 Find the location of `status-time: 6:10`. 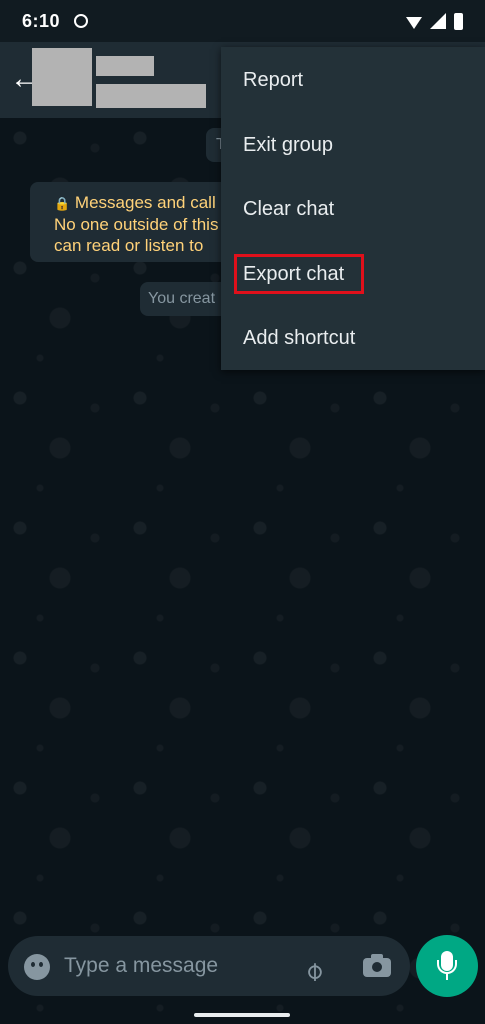

status-time: 6:10 is located at coordinates (41, 20).